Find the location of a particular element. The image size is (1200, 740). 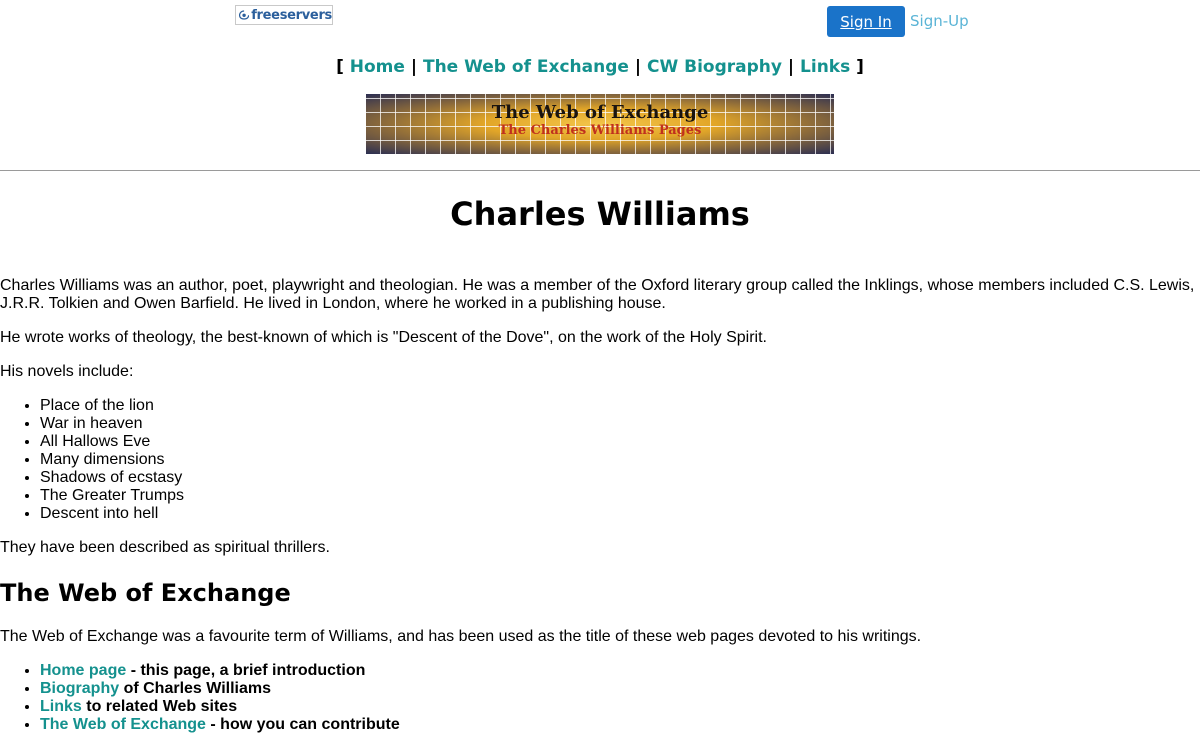

page-title: Charles Williams is located at coordinates (600, 214).